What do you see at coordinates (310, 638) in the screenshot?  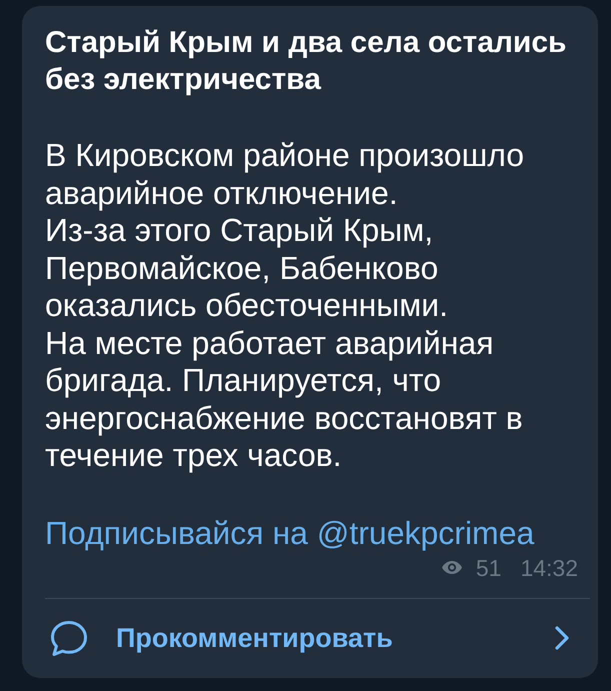 I see `comment-button: Прокомментировать` at bounding box center [310, 638].